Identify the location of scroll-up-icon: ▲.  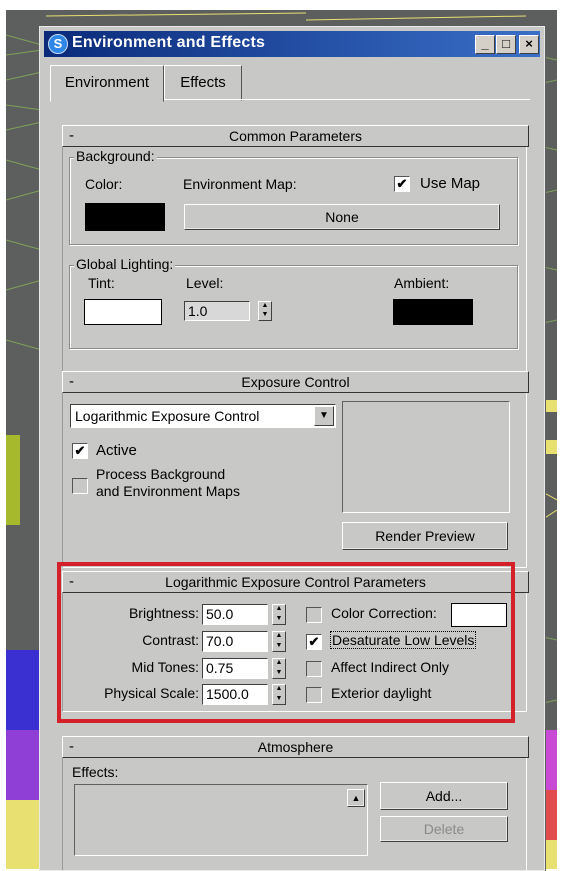
(356, 798).